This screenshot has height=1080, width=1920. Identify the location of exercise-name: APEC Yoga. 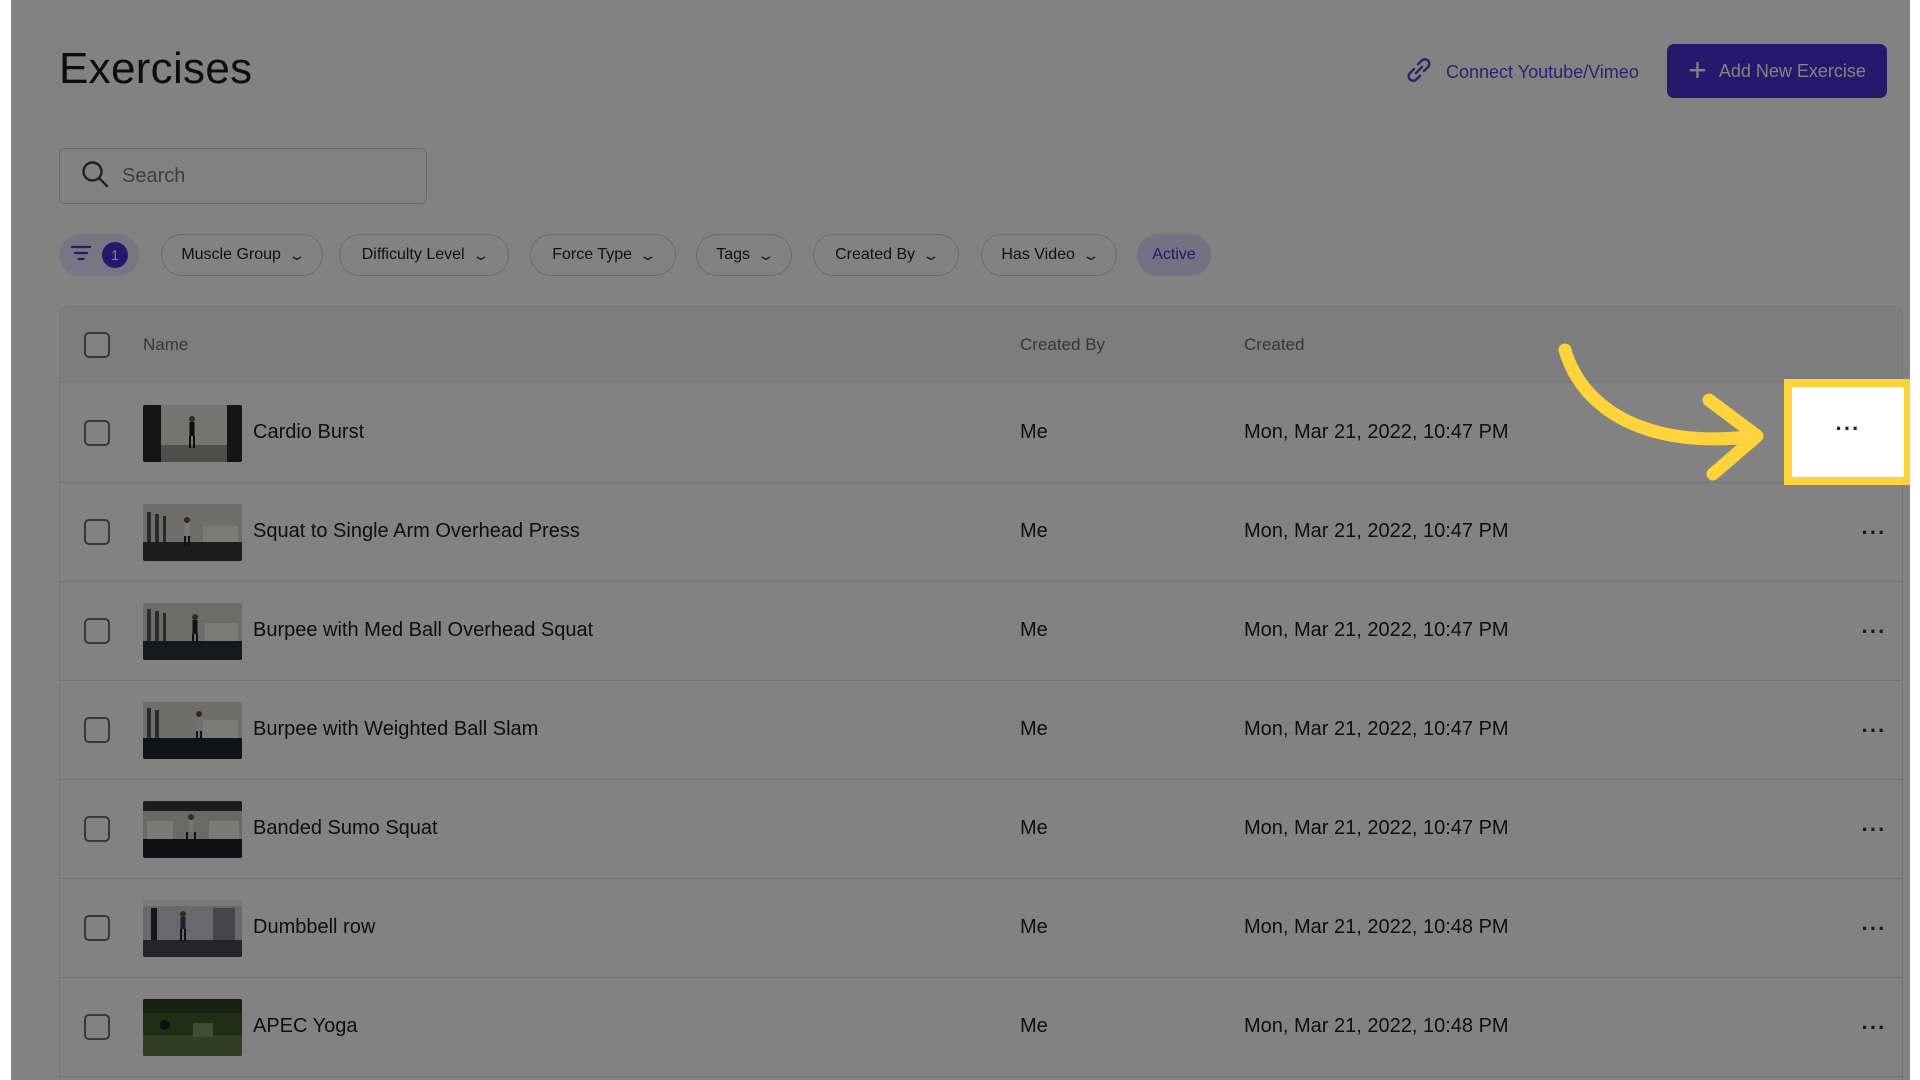
(305, 1026).